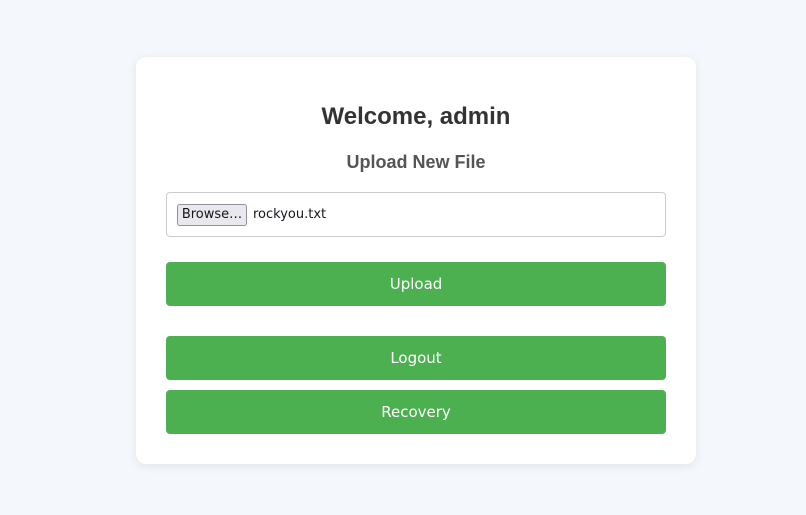 The width and height of the screenshot is (806, 515). I want to click on selected-file-name: rockyou.txt, so click(290, 214).